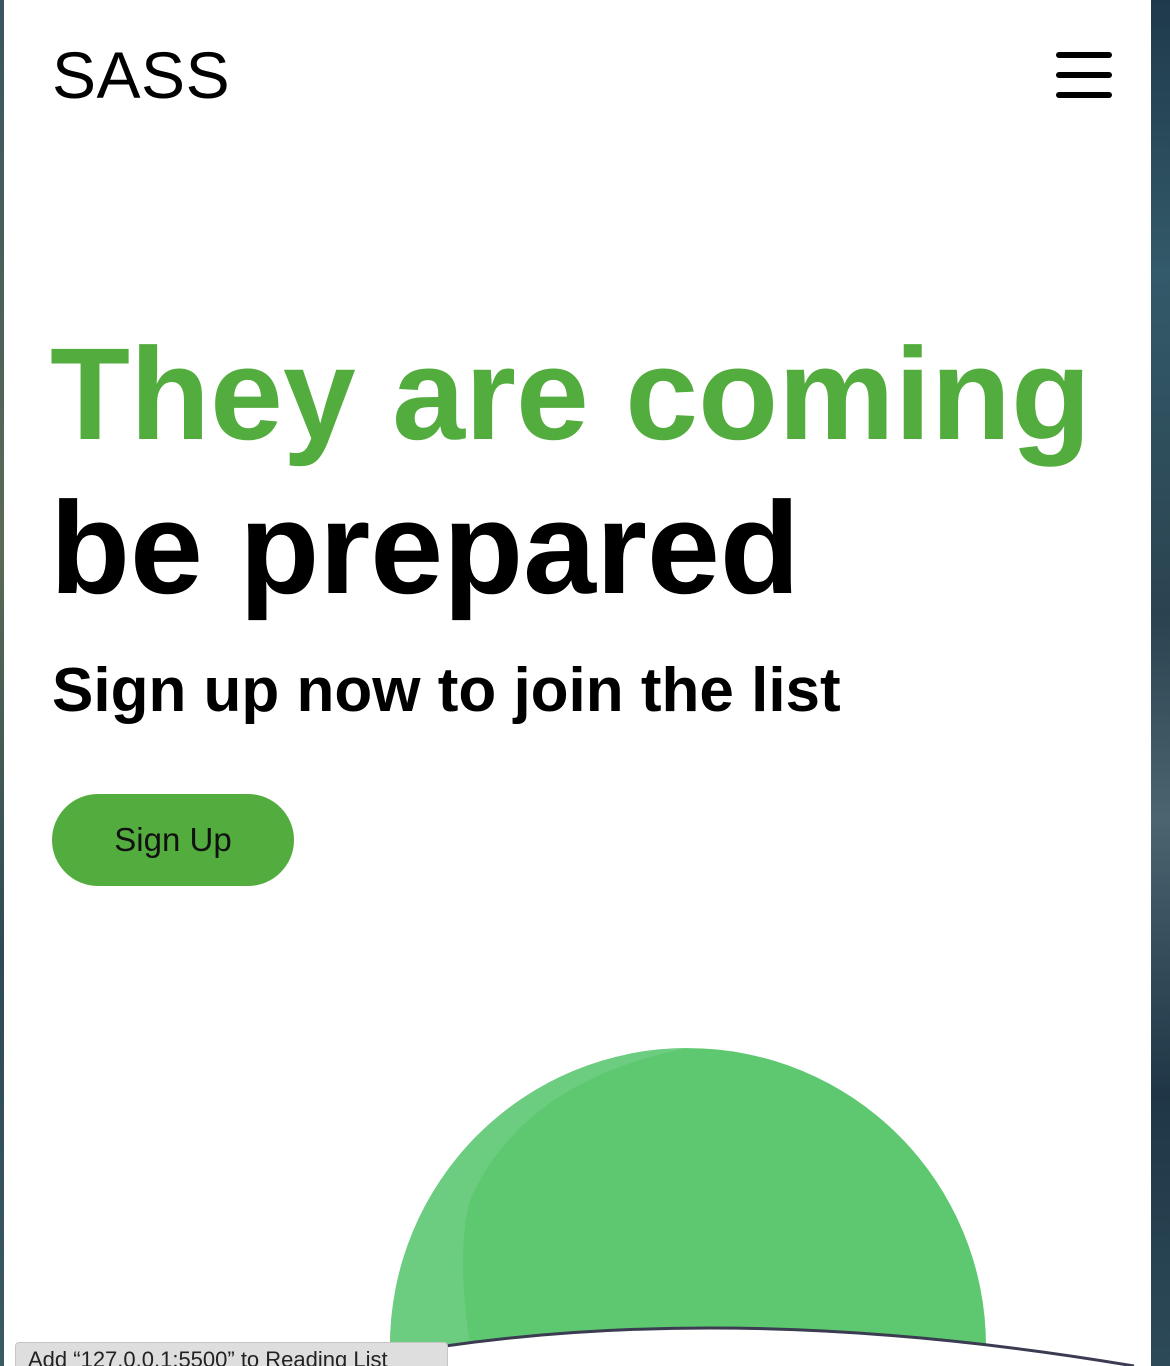 This screenshot has width=1170, height=1366. I want to click on desktop-background-right-edge, so click(1160, 683).